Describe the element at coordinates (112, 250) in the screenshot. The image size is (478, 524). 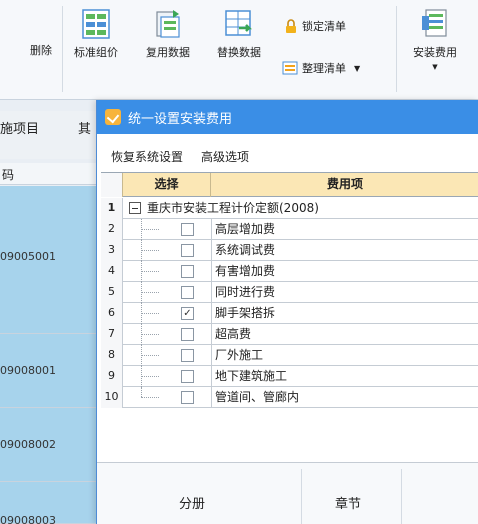
I see `row-number: 3` at that location.